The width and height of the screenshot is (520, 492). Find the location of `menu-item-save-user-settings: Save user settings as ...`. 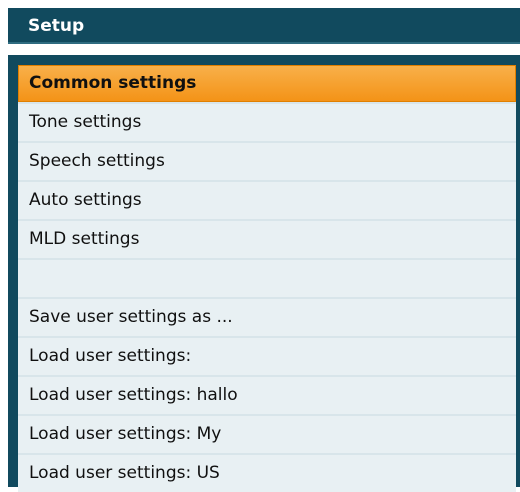

menu-item-save-user-settings: Save user settings as ... is located at coordinates (267, 317).